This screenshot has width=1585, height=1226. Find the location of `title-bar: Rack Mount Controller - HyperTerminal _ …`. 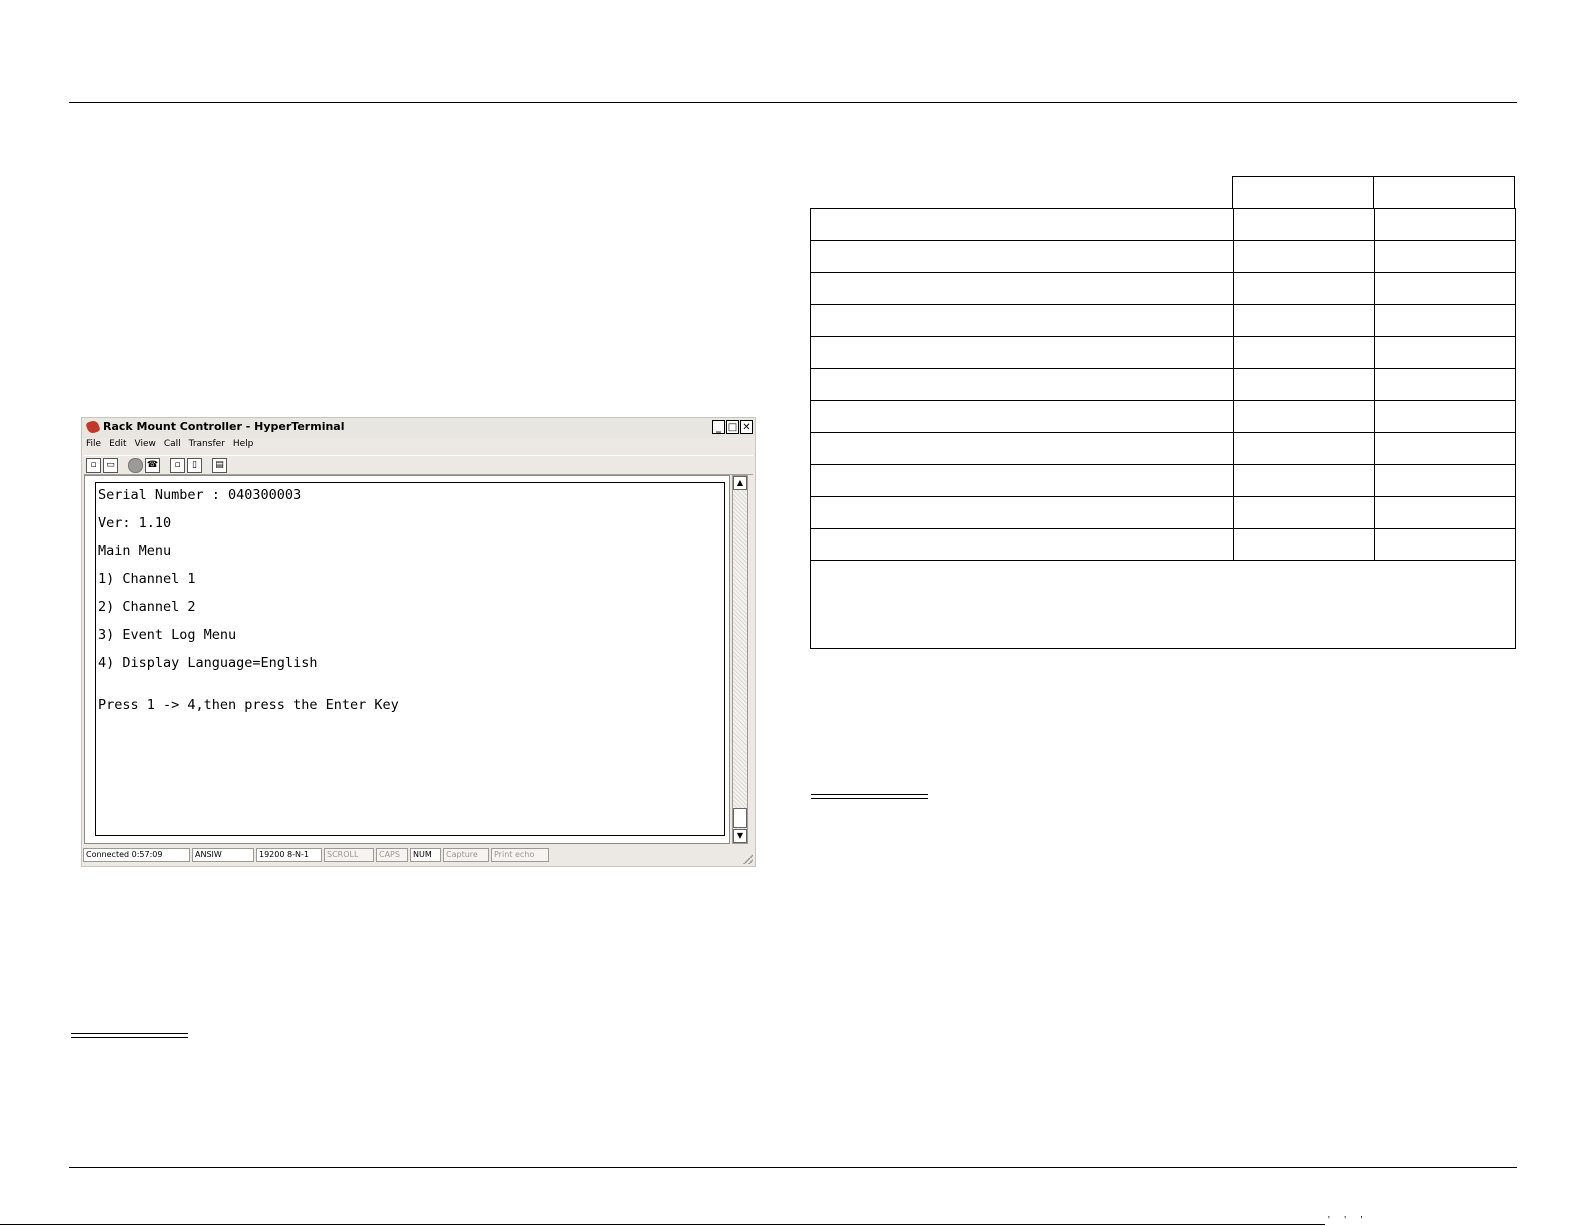

title-bar: Rack Mount Controller - HyperTerminal _ … is located at coordinates (418, 428).